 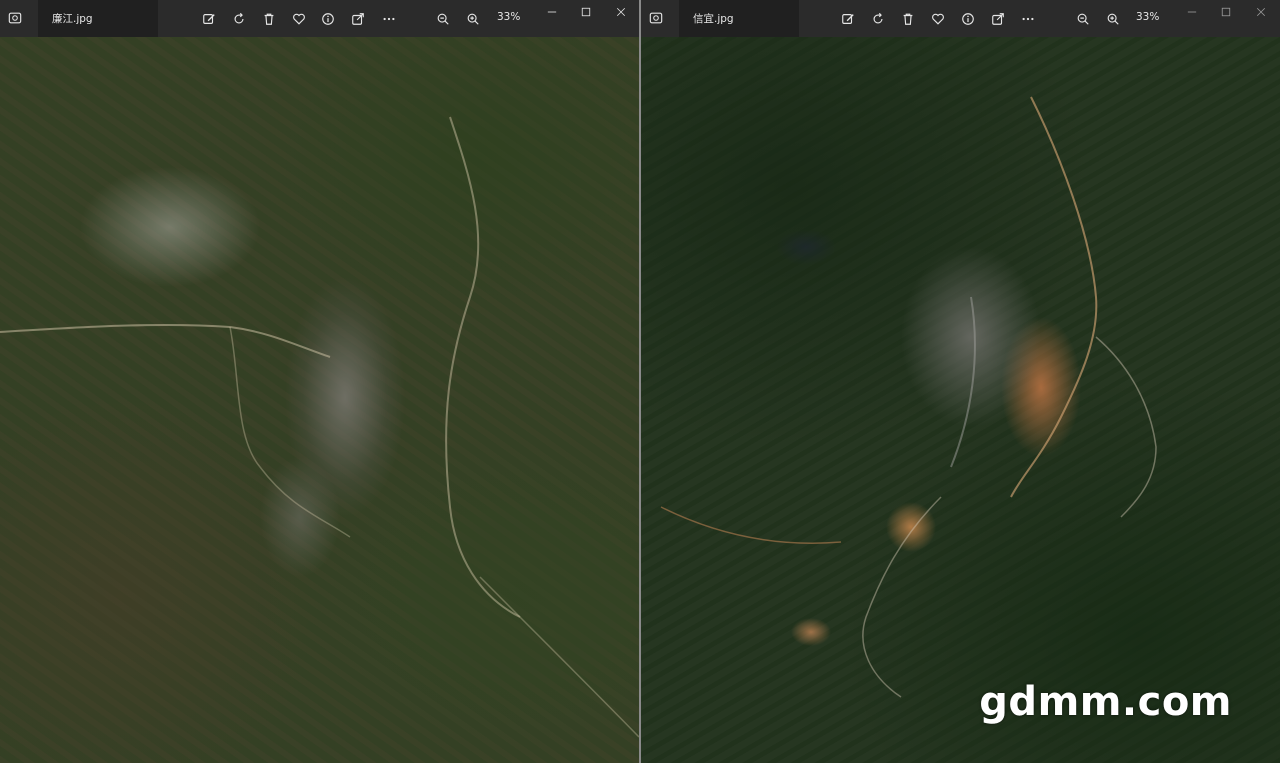 I want to click on file-name: 信宜.jpg, so click(x=713, y=19).